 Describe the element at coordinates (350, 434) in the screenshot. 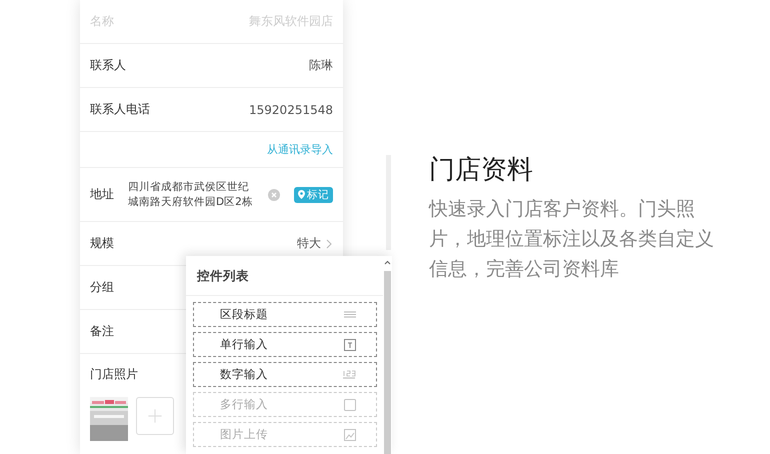

I see `image-control-icon` at that location.